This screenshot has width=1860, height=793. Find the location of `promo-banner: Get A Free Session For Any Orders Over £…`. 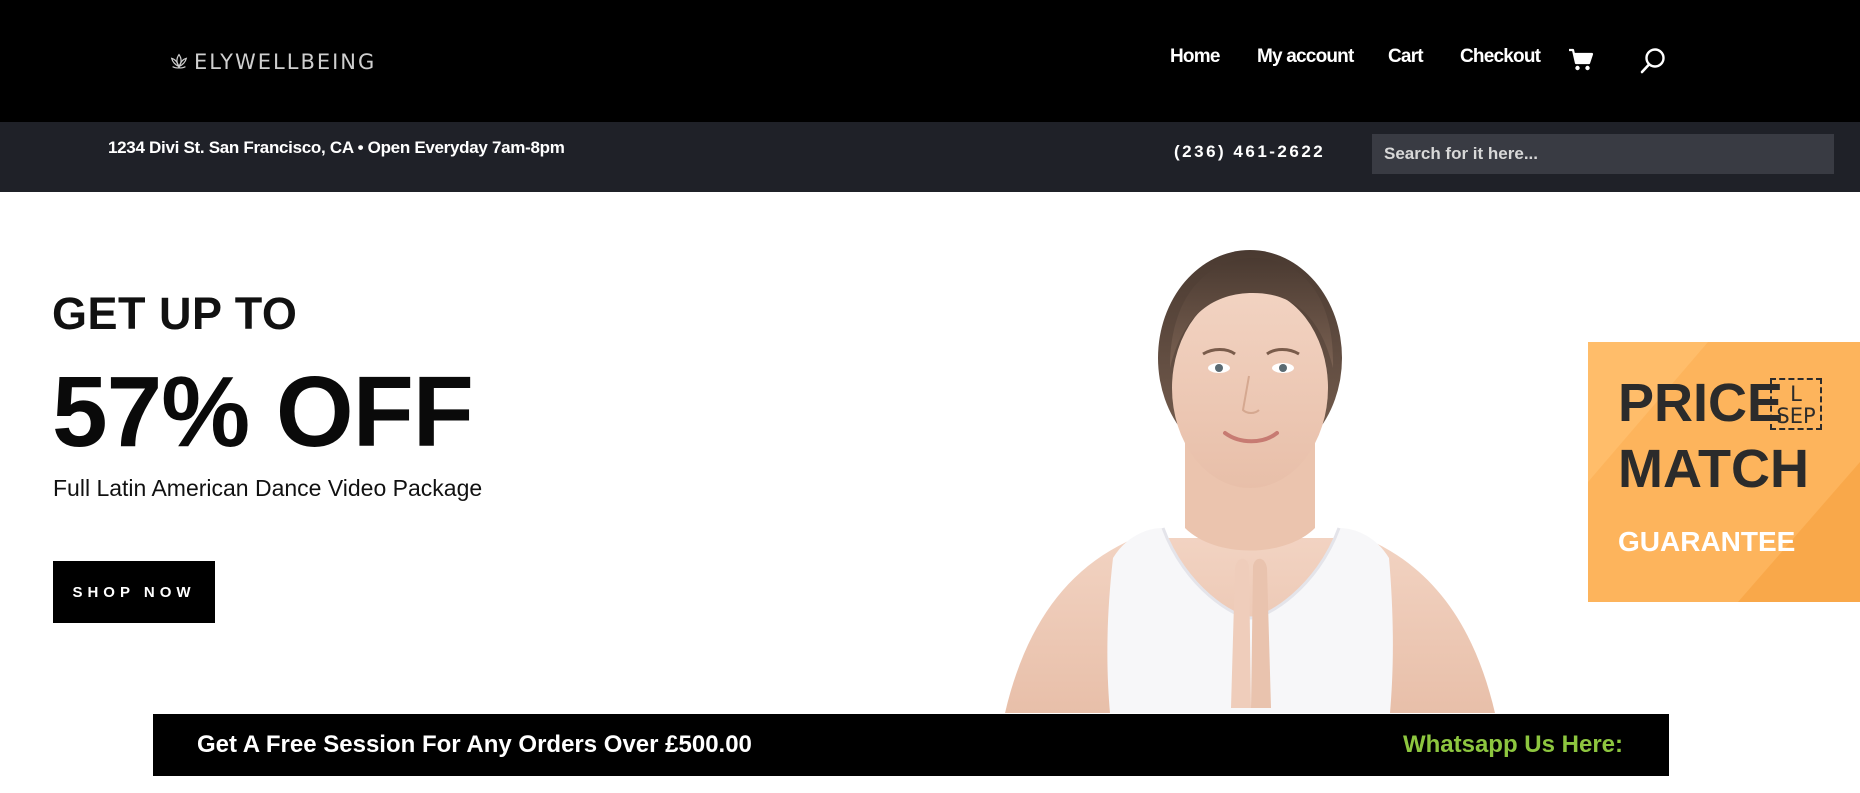

promo-banner: Get A Free Session For Any Orders Over £… is located at coordinates (911, 745).